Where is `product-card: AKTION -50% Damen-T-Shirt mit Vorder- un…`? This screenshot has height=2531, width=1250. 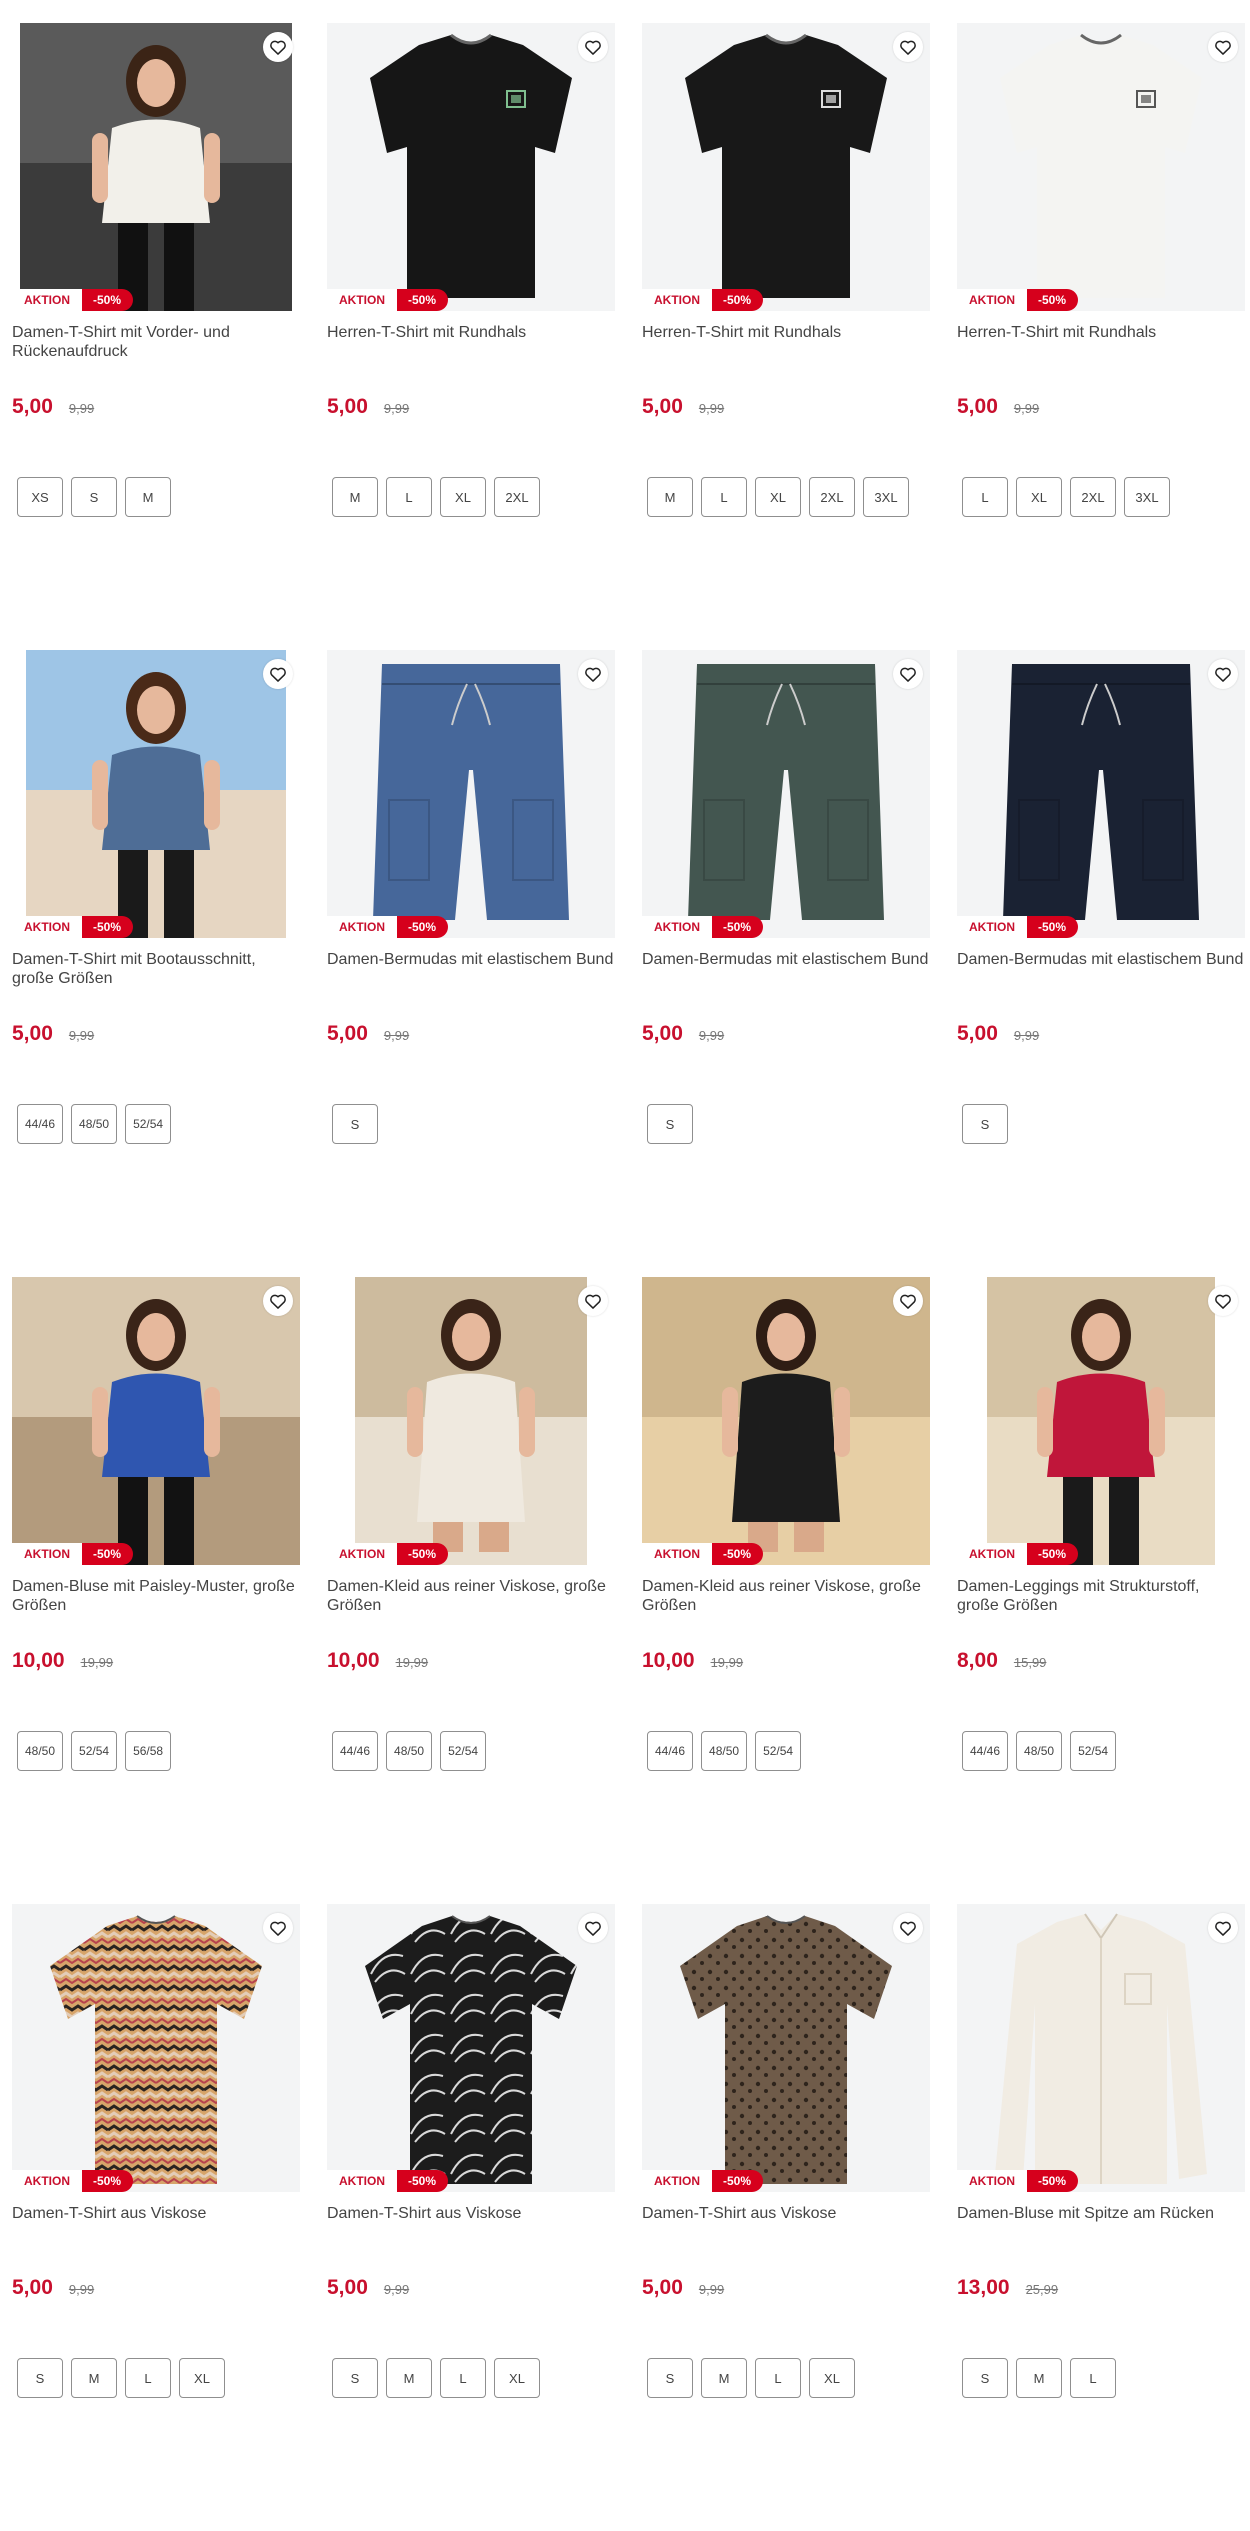 product-card: AKTION -50% Damen-T-Shirt mit Vorder- un… is located at coordinates (156, 336).